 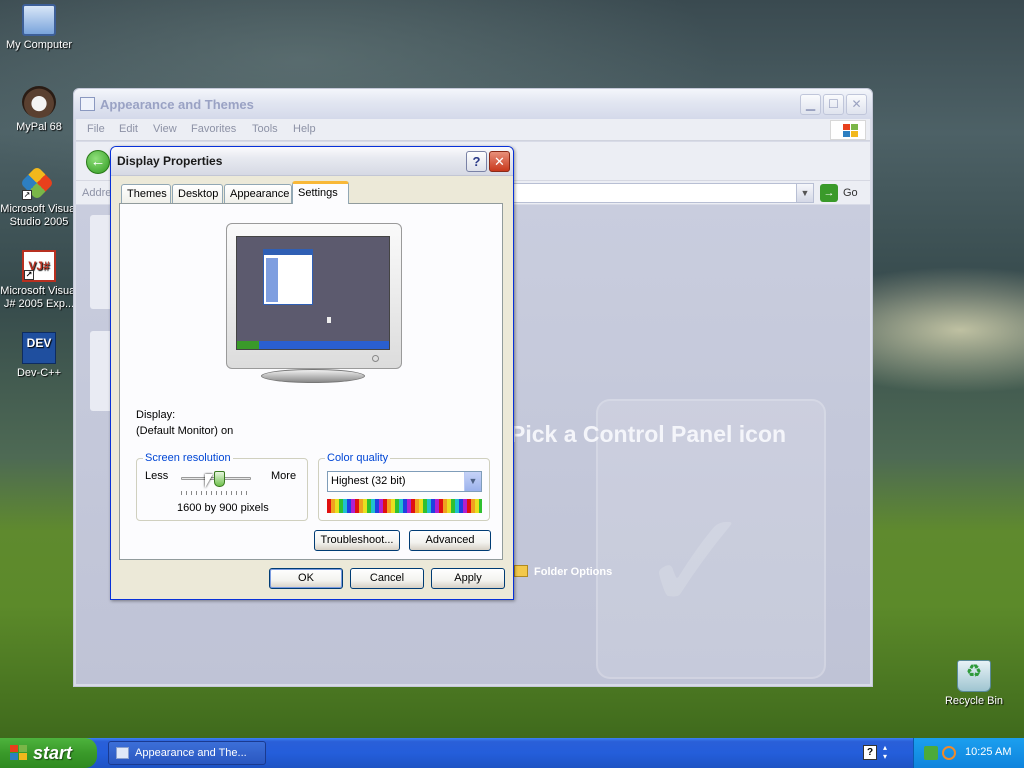 I want to click on color-quality-group: Color quality Highest (32 bit) ▼, so click(x=404, y=486).